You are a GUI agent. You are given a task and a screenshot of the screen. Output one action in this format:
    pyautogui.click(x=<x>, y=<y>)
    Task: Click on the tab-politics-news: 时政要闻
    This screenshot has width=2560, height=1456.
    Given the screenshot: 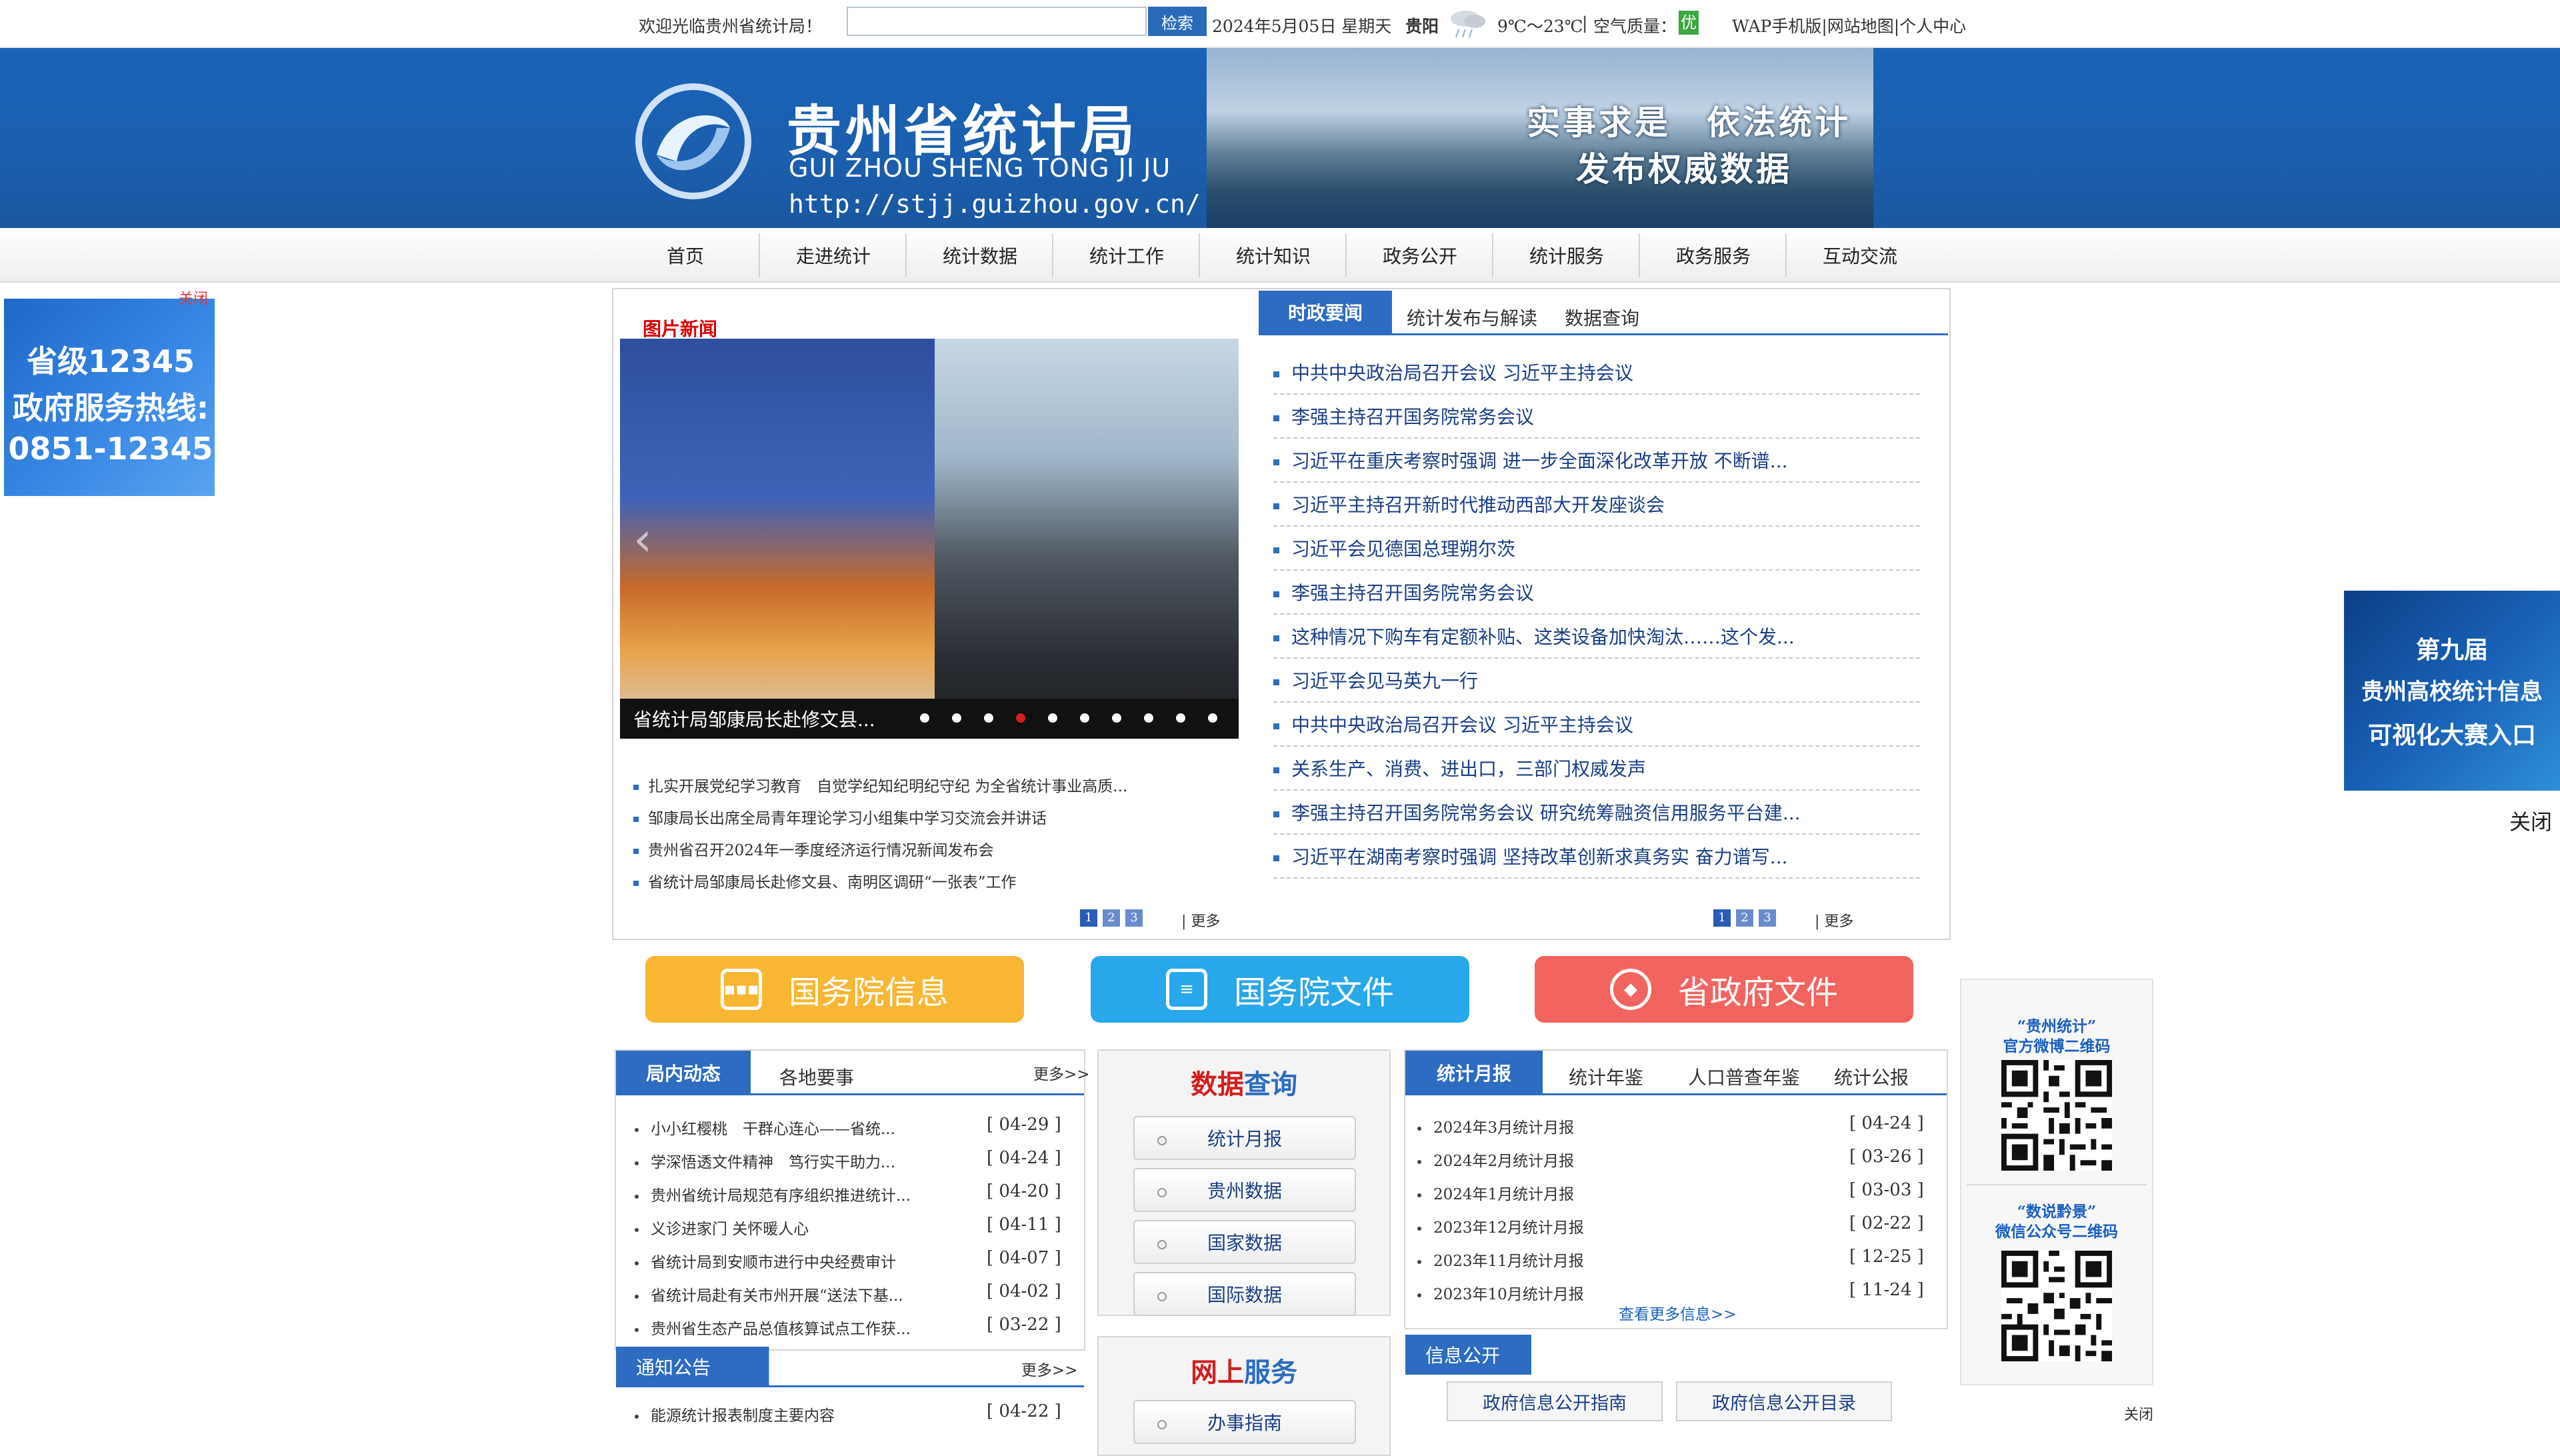 What is the action you would take?
    pyautogui.click(x=1325, y=312)
    